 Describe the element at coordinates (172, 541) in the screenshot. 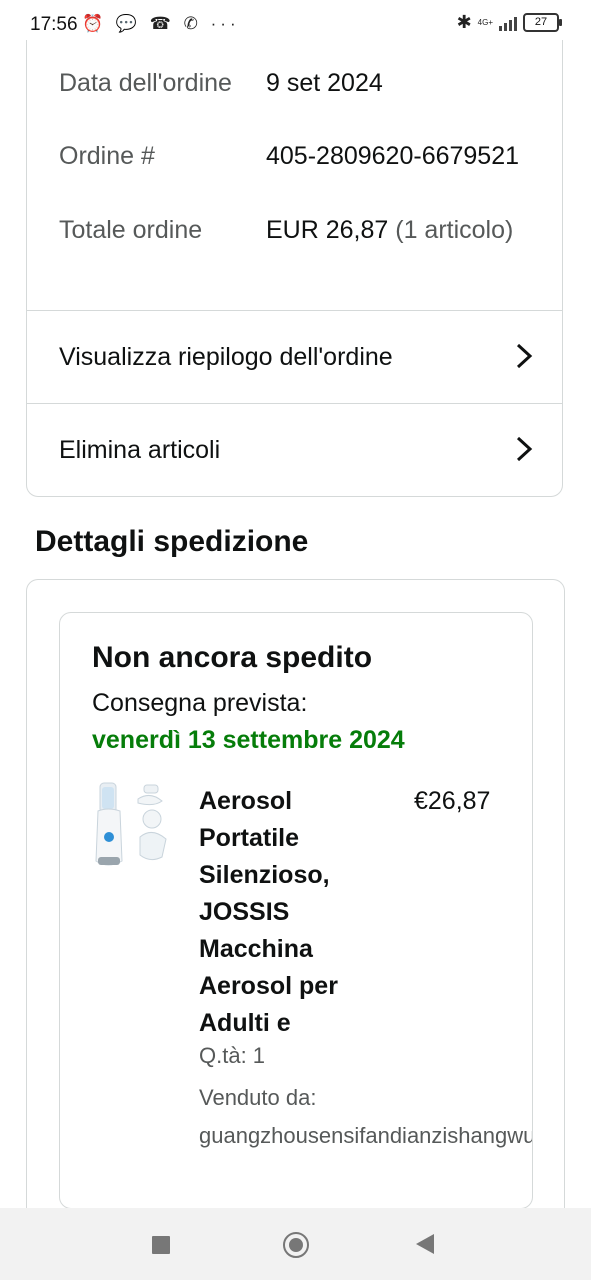

I see `shipping-details-title: Dettagli spedizione` at that location.